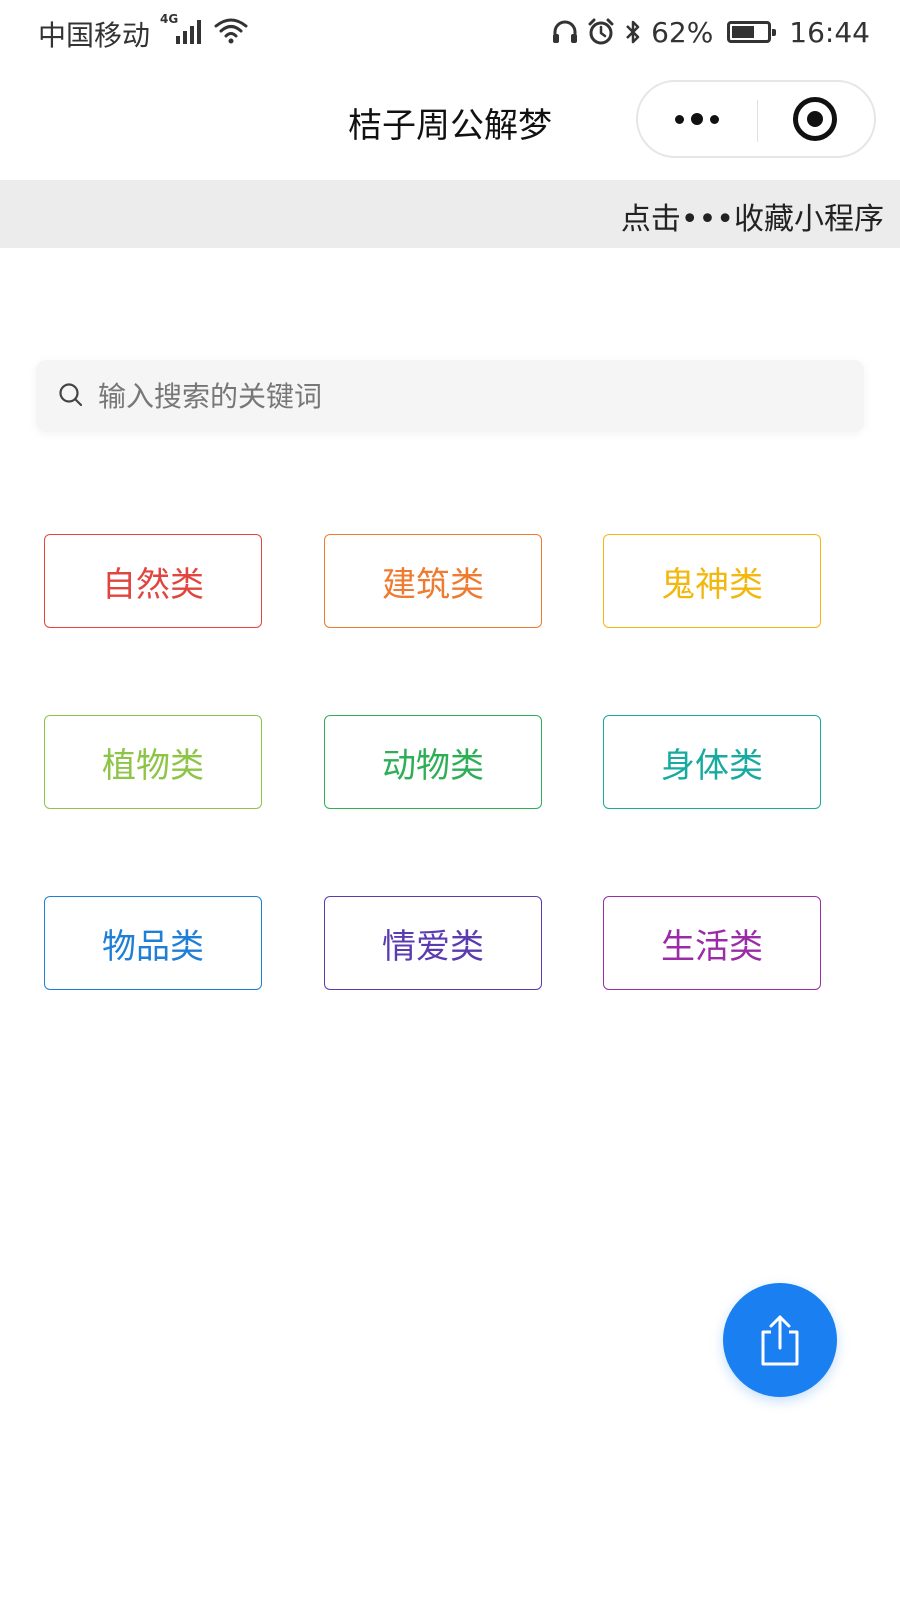 This screenshot has width=900, height=1600. Describe the element at coordinates (433, 581) in the screenshot. I see `category-button: 建筑类` at that location.